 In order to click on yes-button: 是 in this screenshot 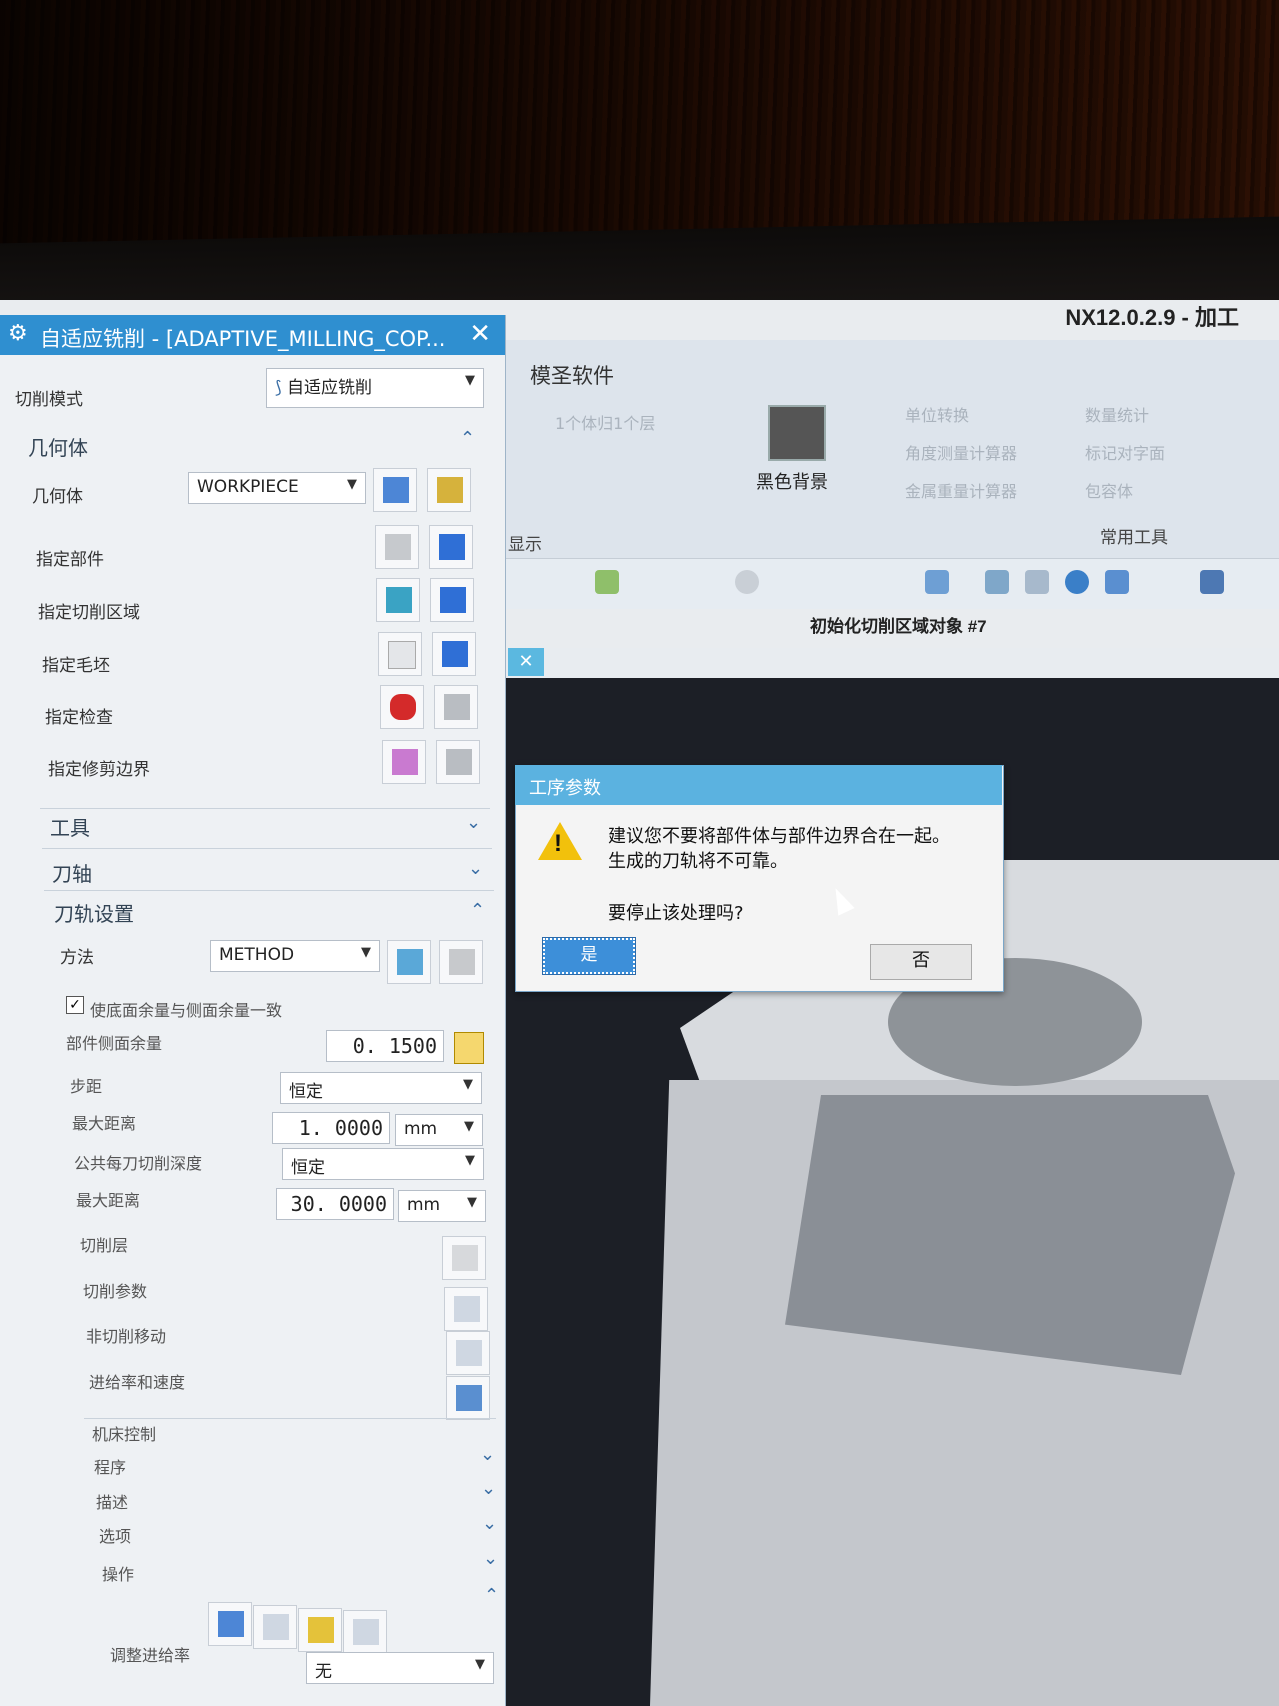, I will do `click(589, 956)`.